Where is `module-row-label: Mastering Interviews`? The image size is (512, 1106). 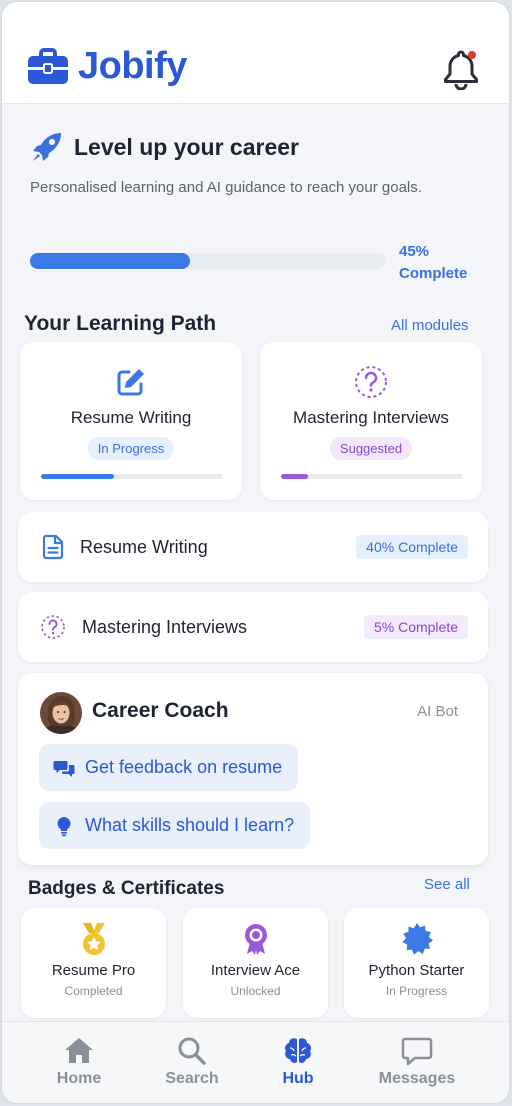
module-row-label: Mastering Interviews is located at coordinates (165, 626).